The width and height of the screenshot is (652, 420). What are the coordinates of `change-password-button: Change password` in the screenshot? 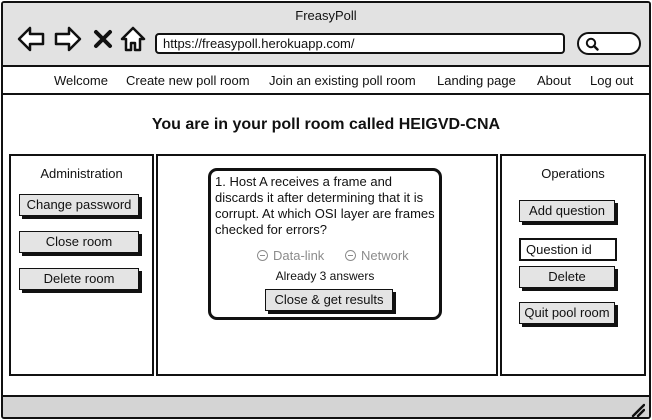 It's located at (79, 205).